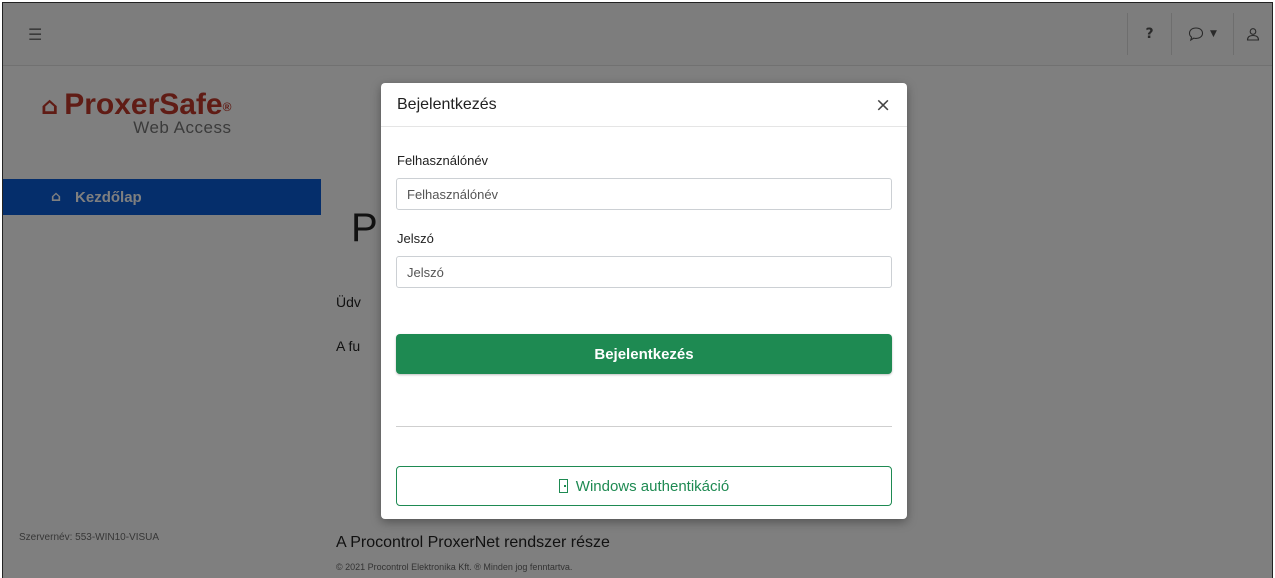 This screenshot has width=1275, height=578. I want to click on windows-auth-button: Windows authentikáció, so click(644, 486).